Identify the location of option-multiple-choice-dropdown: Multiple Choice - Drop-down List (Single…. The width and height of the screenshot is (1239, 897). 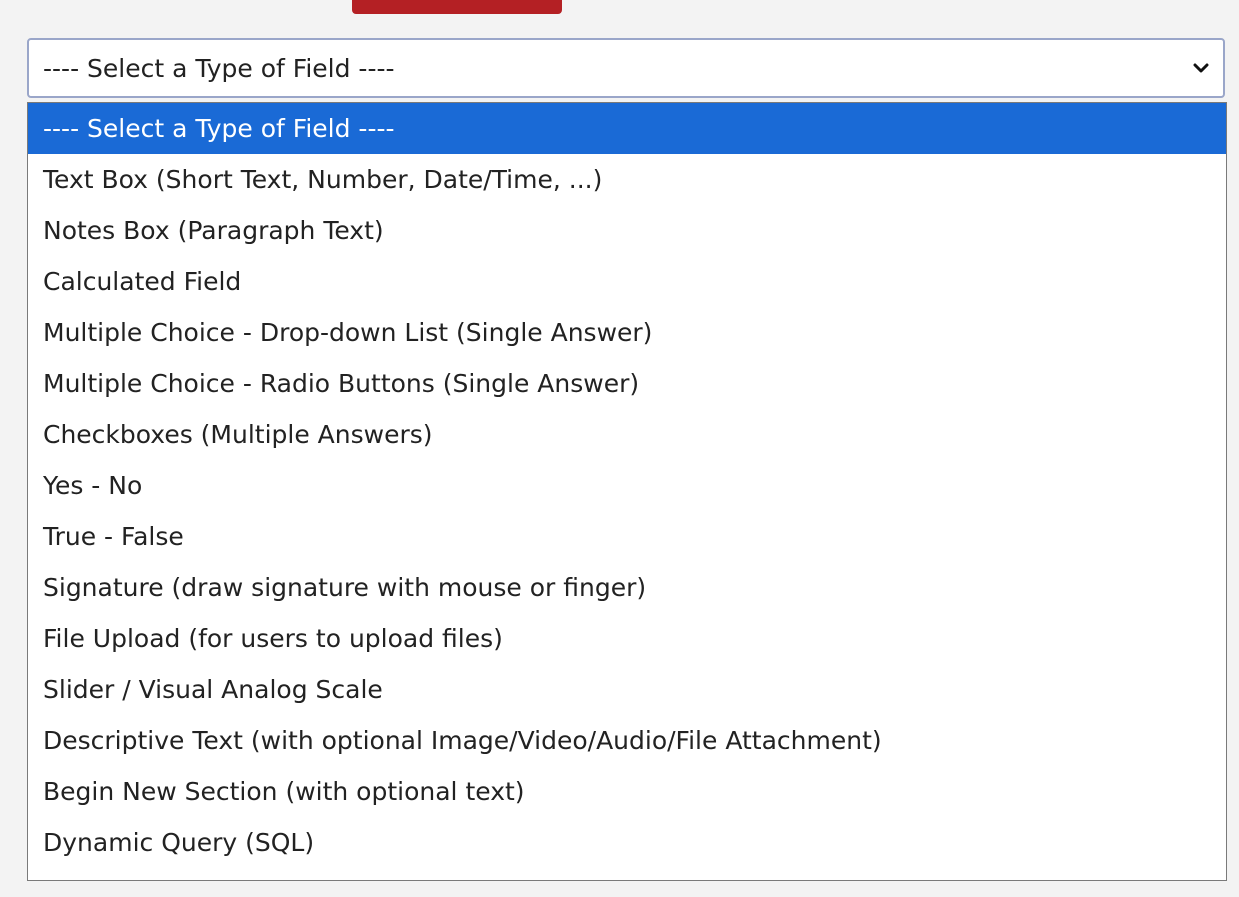
(627, 332).